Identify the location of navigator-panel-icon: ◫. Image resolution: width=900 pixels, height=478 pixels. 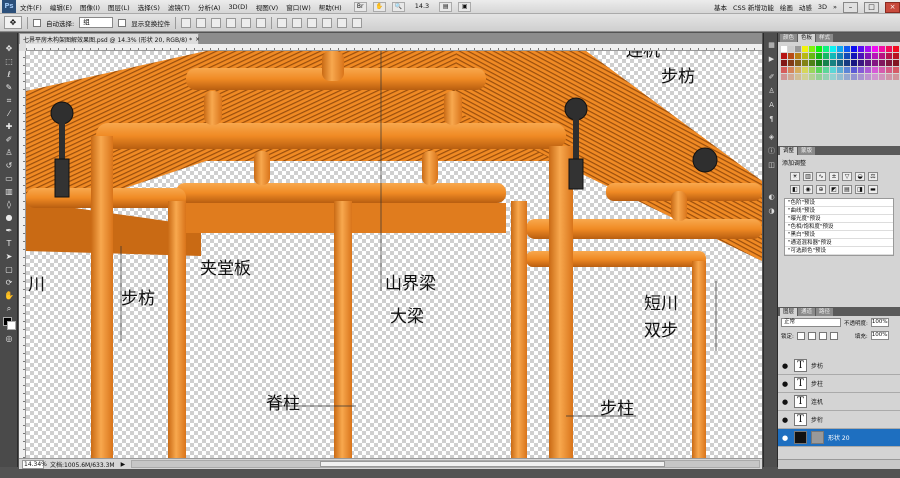
(771, 165).